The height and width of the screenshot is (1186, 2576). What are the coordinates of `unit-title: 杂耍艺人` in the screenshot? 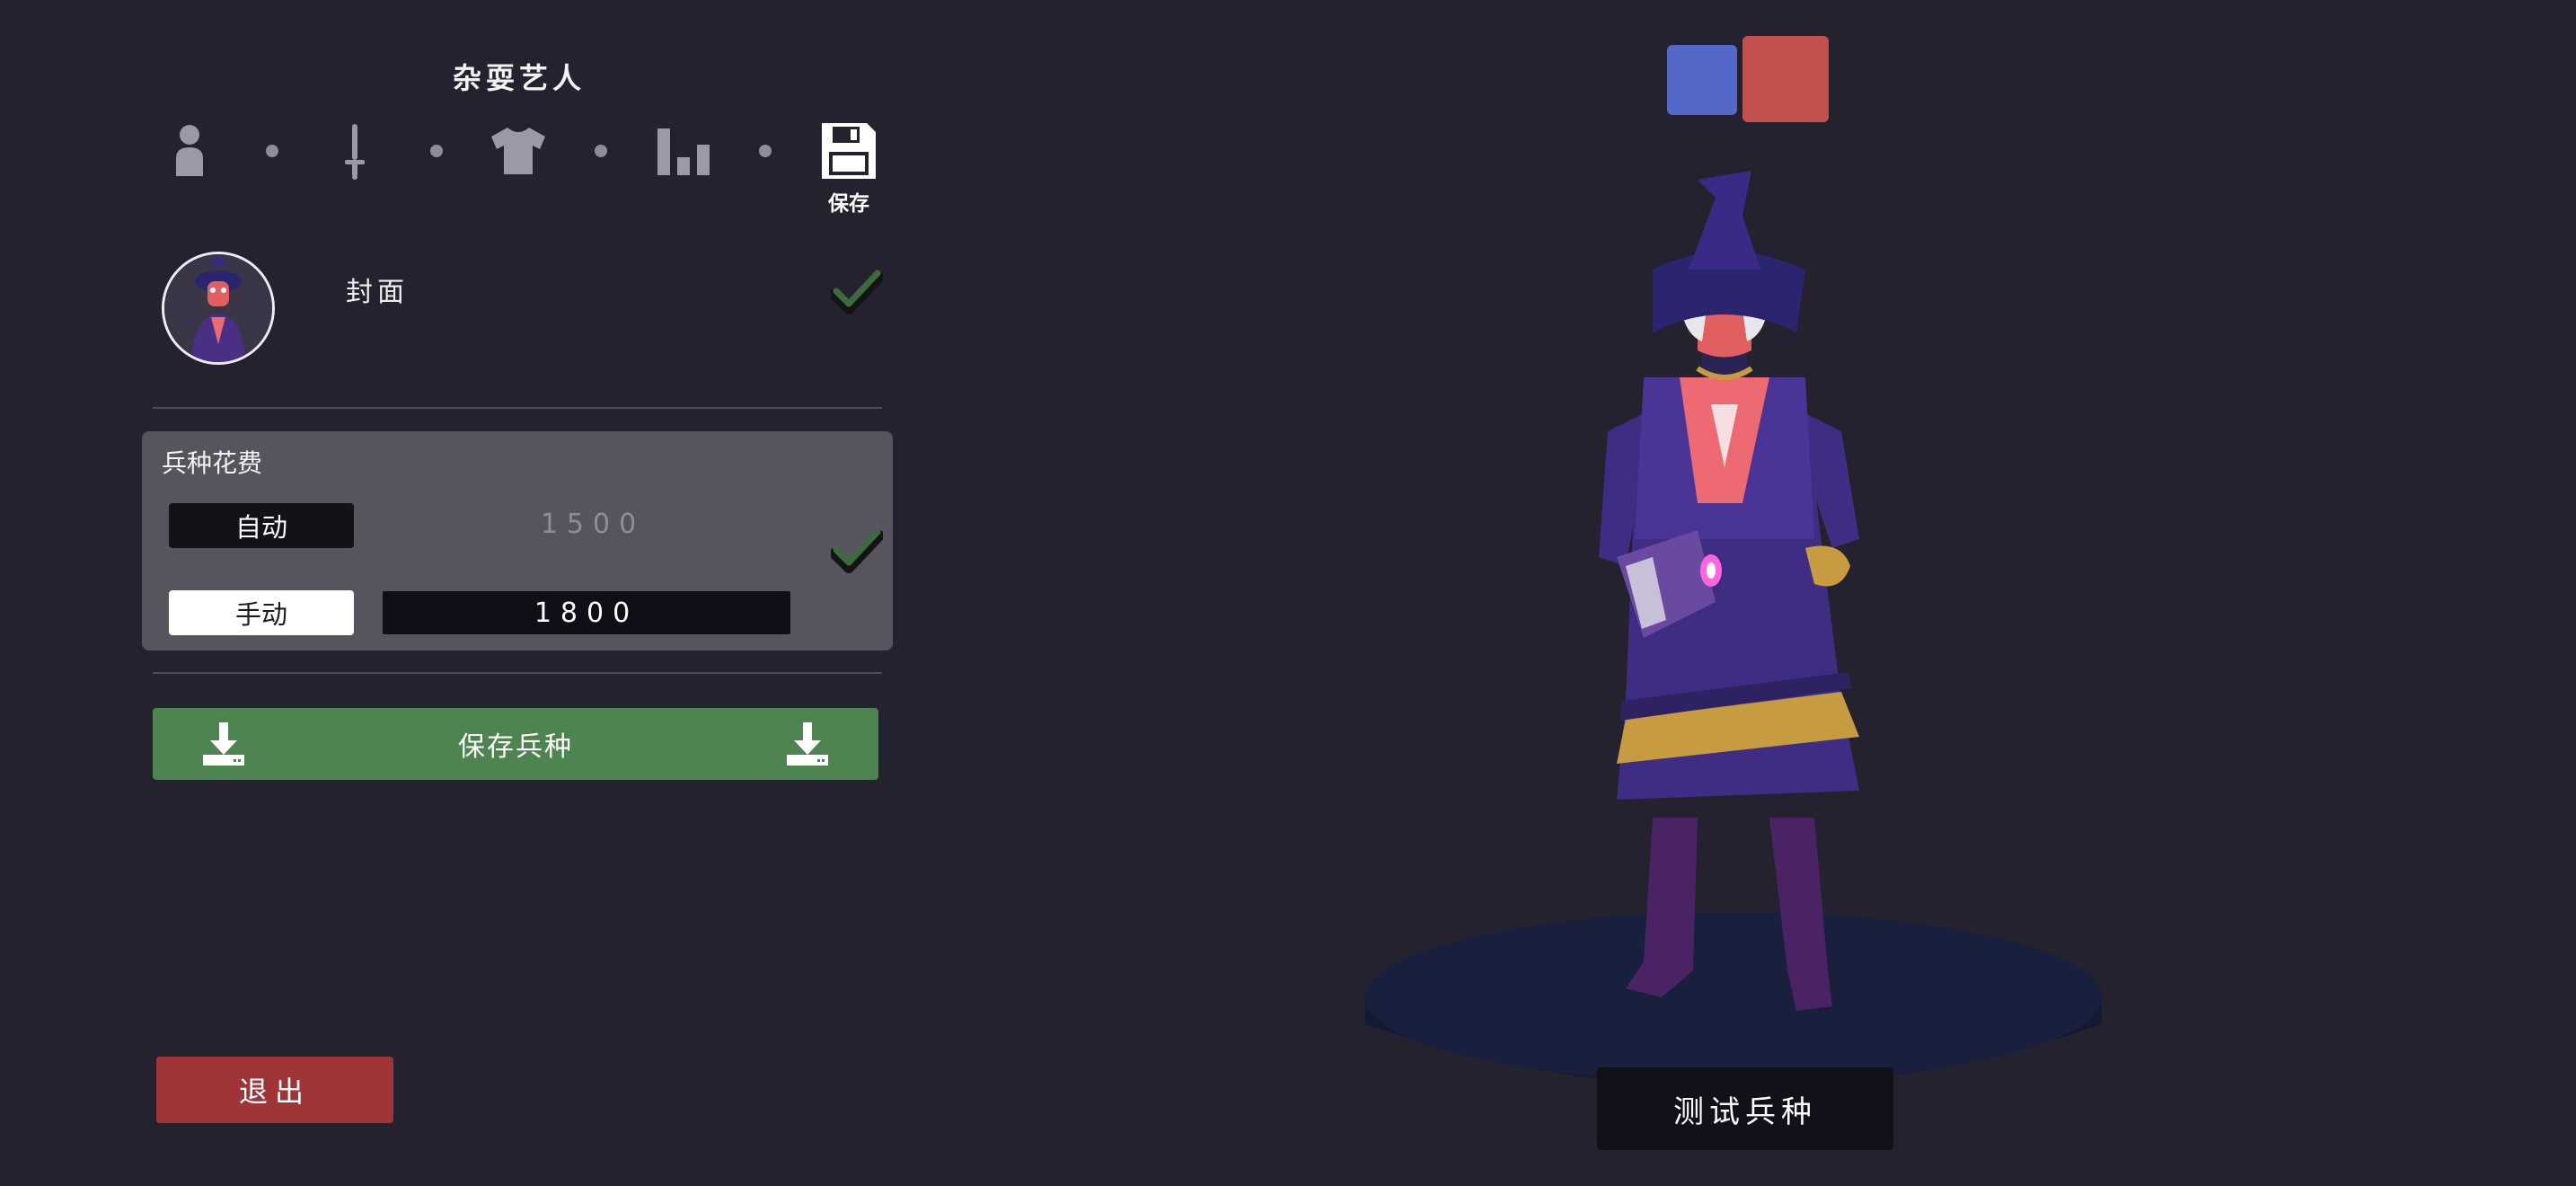 It's located at (519, 78).